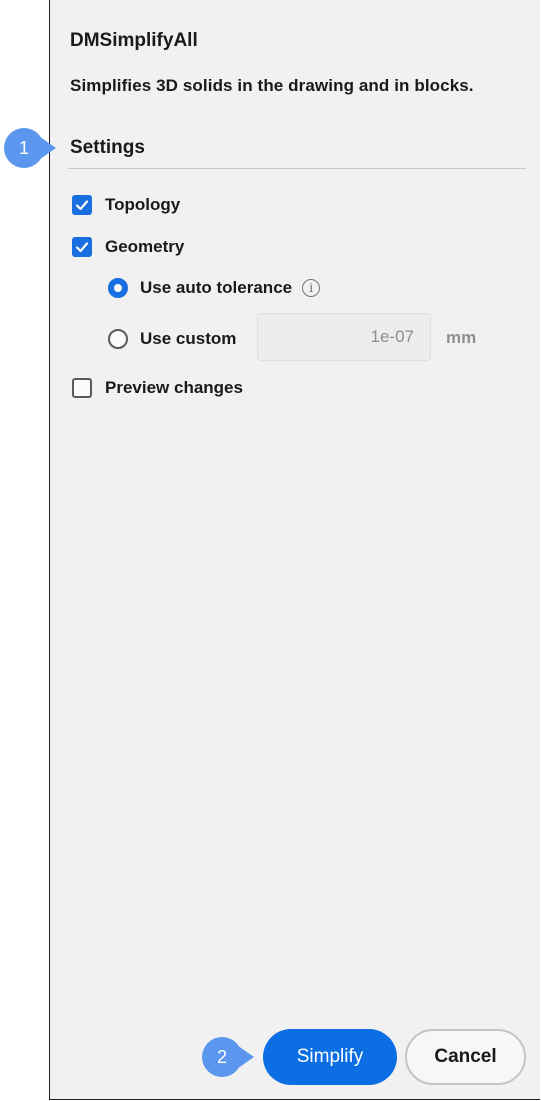 This screenshot has width=541, height=1101. Describe the element at coordinates (118, 339) in the screenshot. I see `custom-tolerance-radio` at that location.